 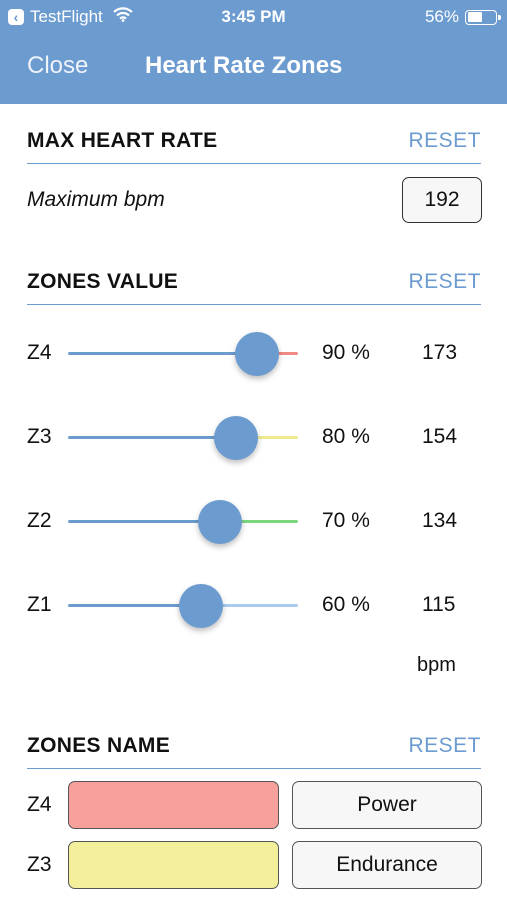 I want to click on zone-label: Z2, so click(x=39, y=520).